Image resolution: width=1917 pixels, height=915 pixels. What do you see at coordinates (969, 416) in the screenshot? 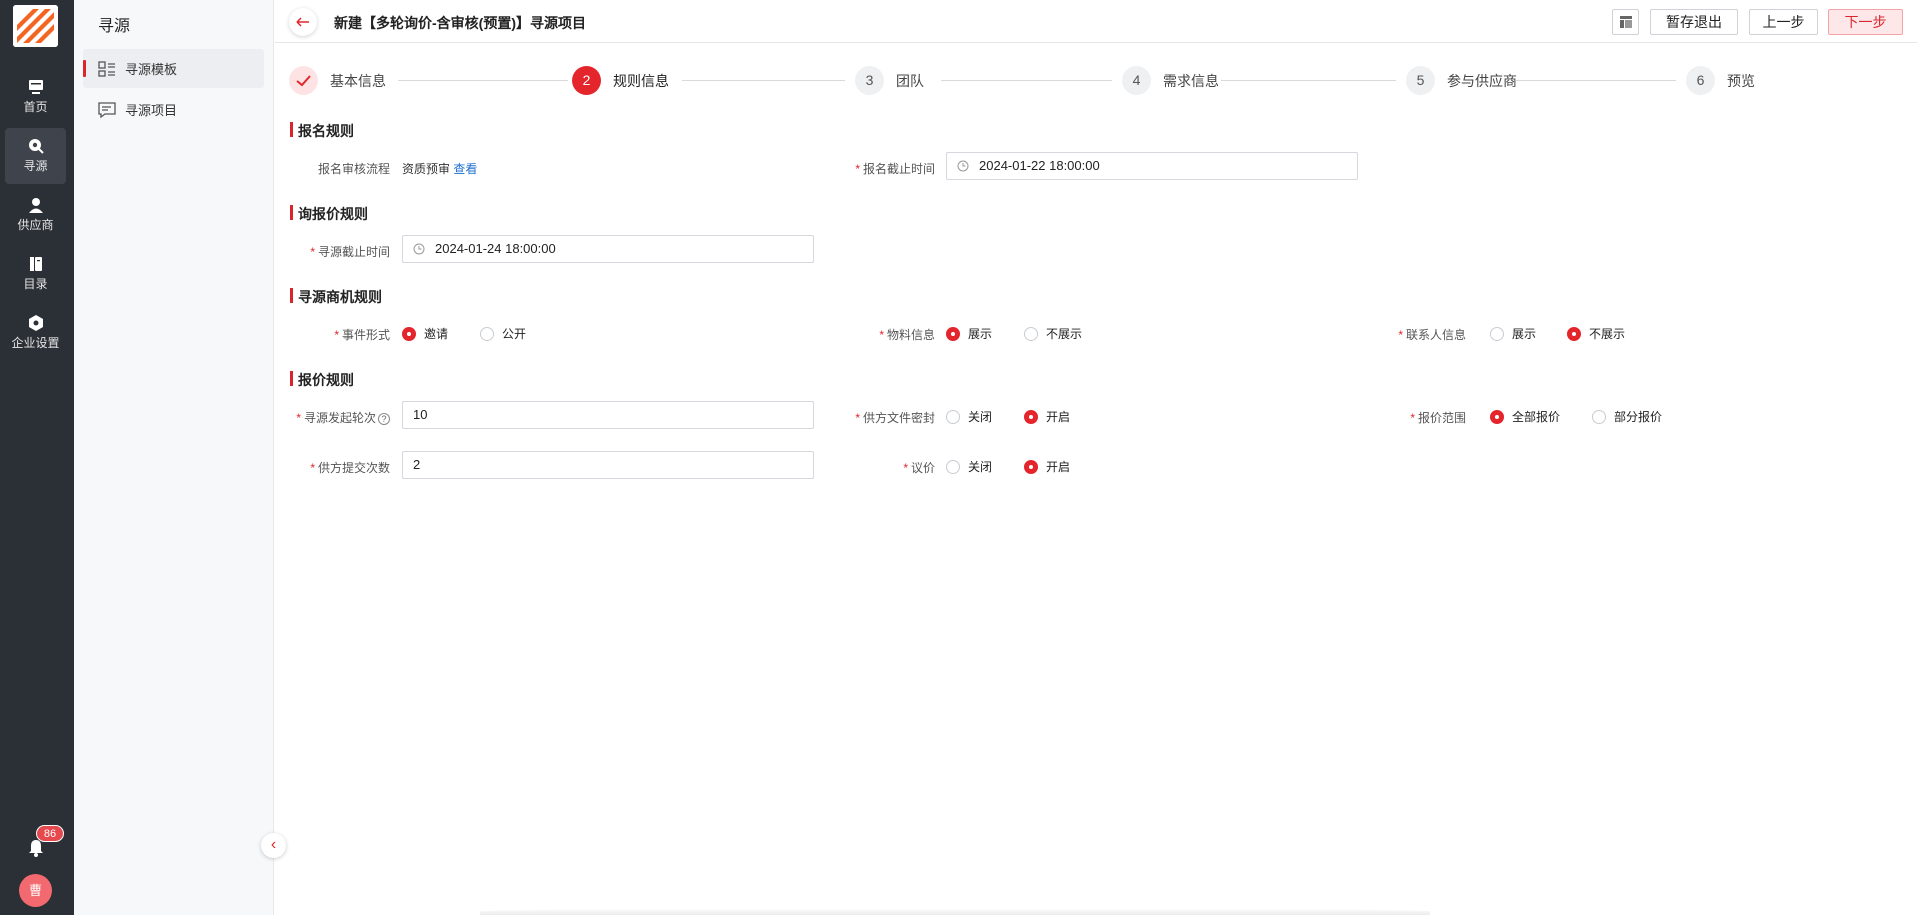
I see `file-seal-off-radio: 关闭` at bounding box center [969, 416].